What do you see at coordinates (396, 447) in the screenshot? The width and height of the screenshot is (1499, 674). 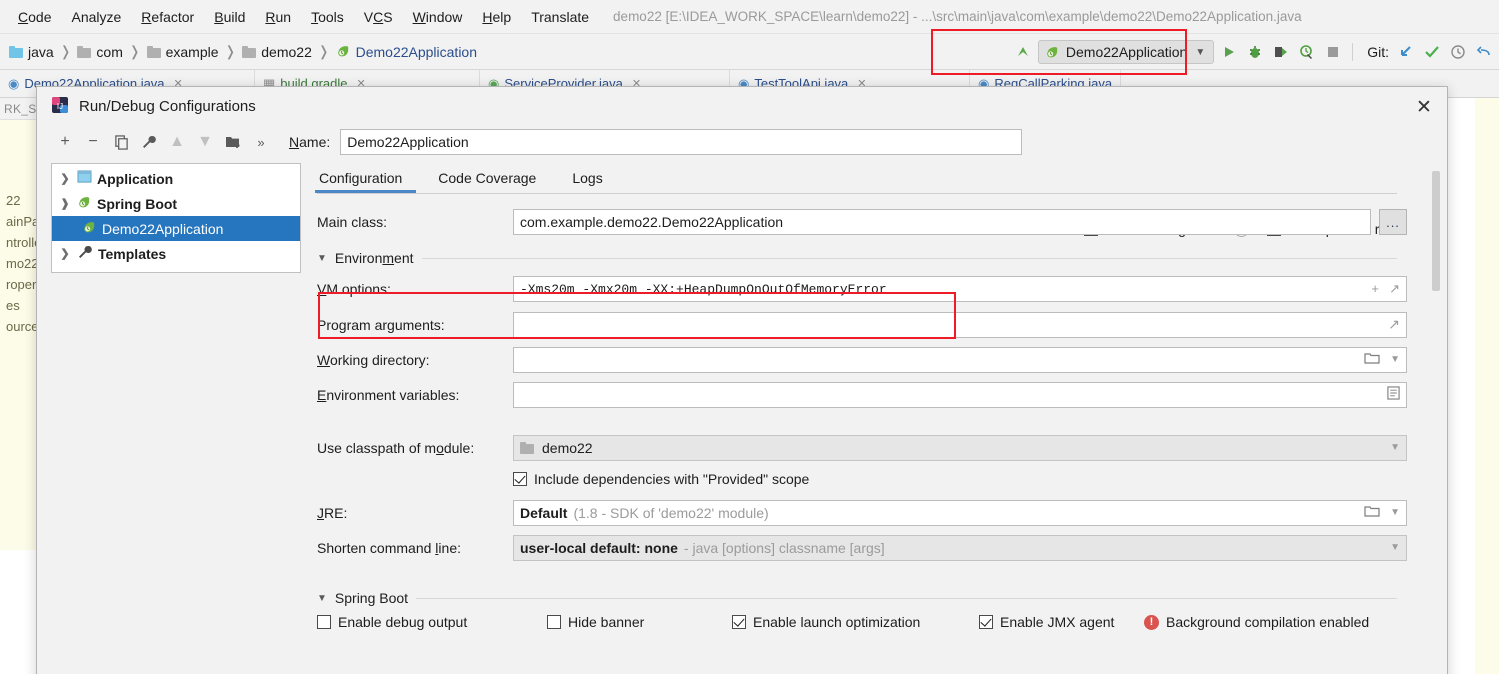 I see `use-classpath-label: Use classpath of module:` at bounding box center [396, 447].